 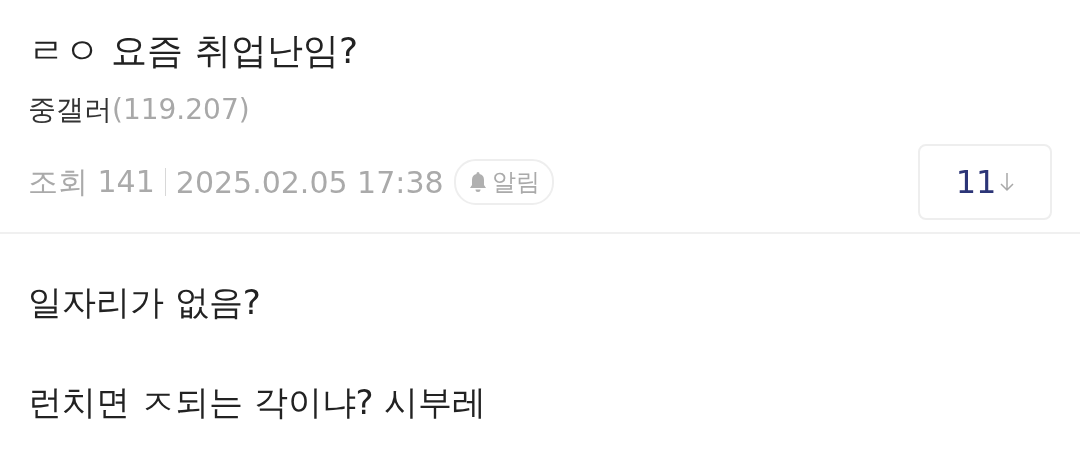 I want to click on post-date: 2025.02.05 17:38, so click(x=309, y=182).